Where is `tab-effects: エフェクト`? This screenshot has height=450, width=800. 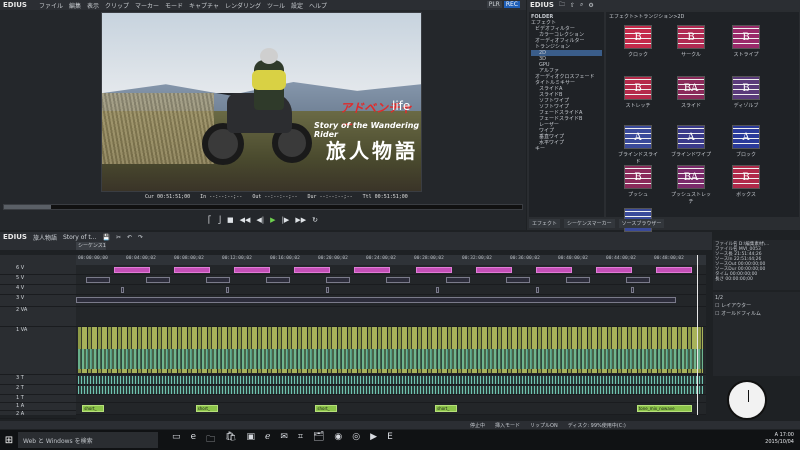
tab-effects: エフェクト is located at coordinates (545, 223).